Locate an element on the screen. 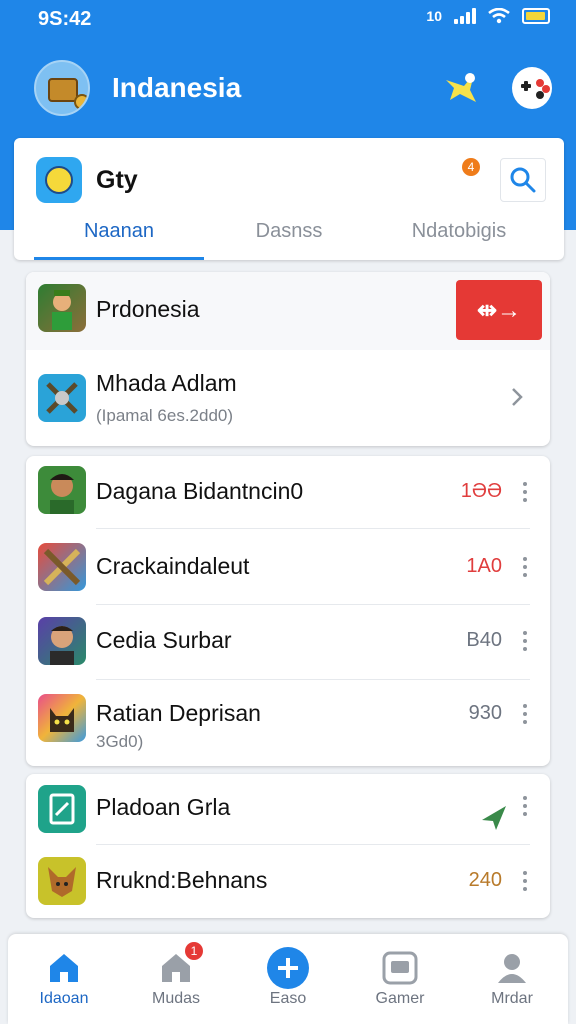 This screenshot has height=1024, width=576. crossed-swords-icon is located at coordinates (62, 567).